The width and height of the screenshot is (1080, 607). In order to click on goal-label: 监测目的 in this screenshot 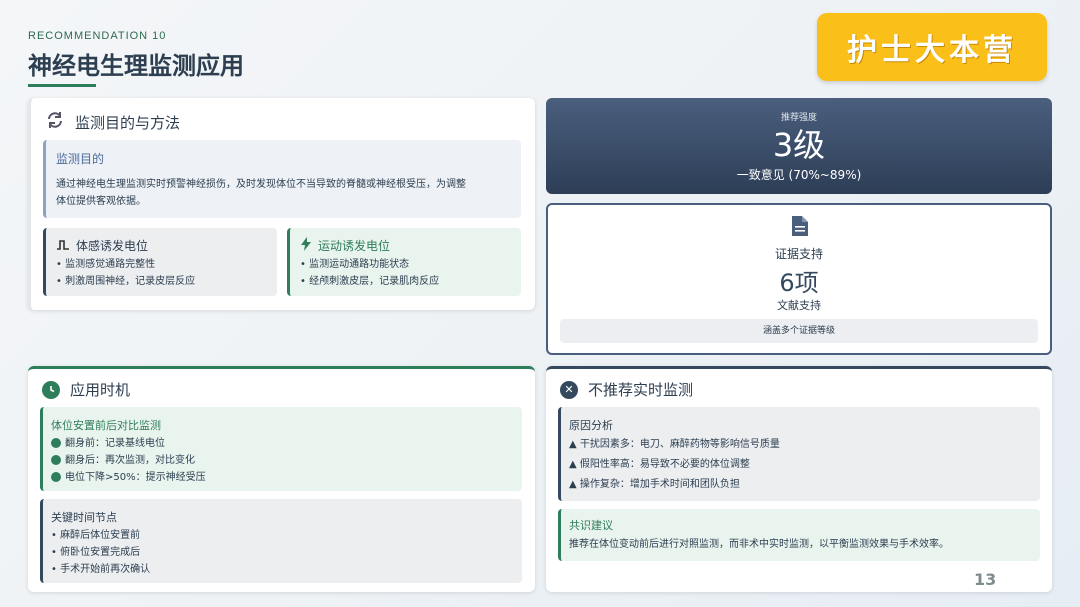, I will do `click(80, 159)`.